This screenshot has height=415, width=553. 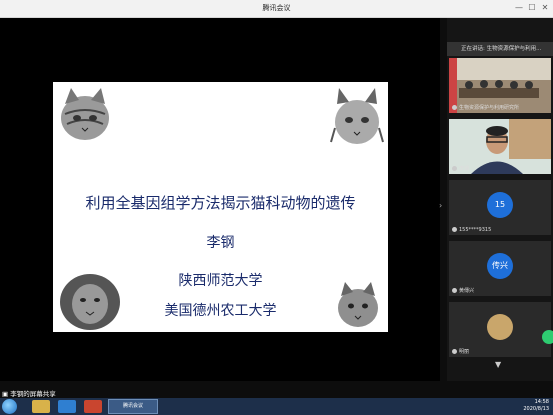 I want to click on participant-tile-1: 15 155****9315, so click(x=500, y=207).